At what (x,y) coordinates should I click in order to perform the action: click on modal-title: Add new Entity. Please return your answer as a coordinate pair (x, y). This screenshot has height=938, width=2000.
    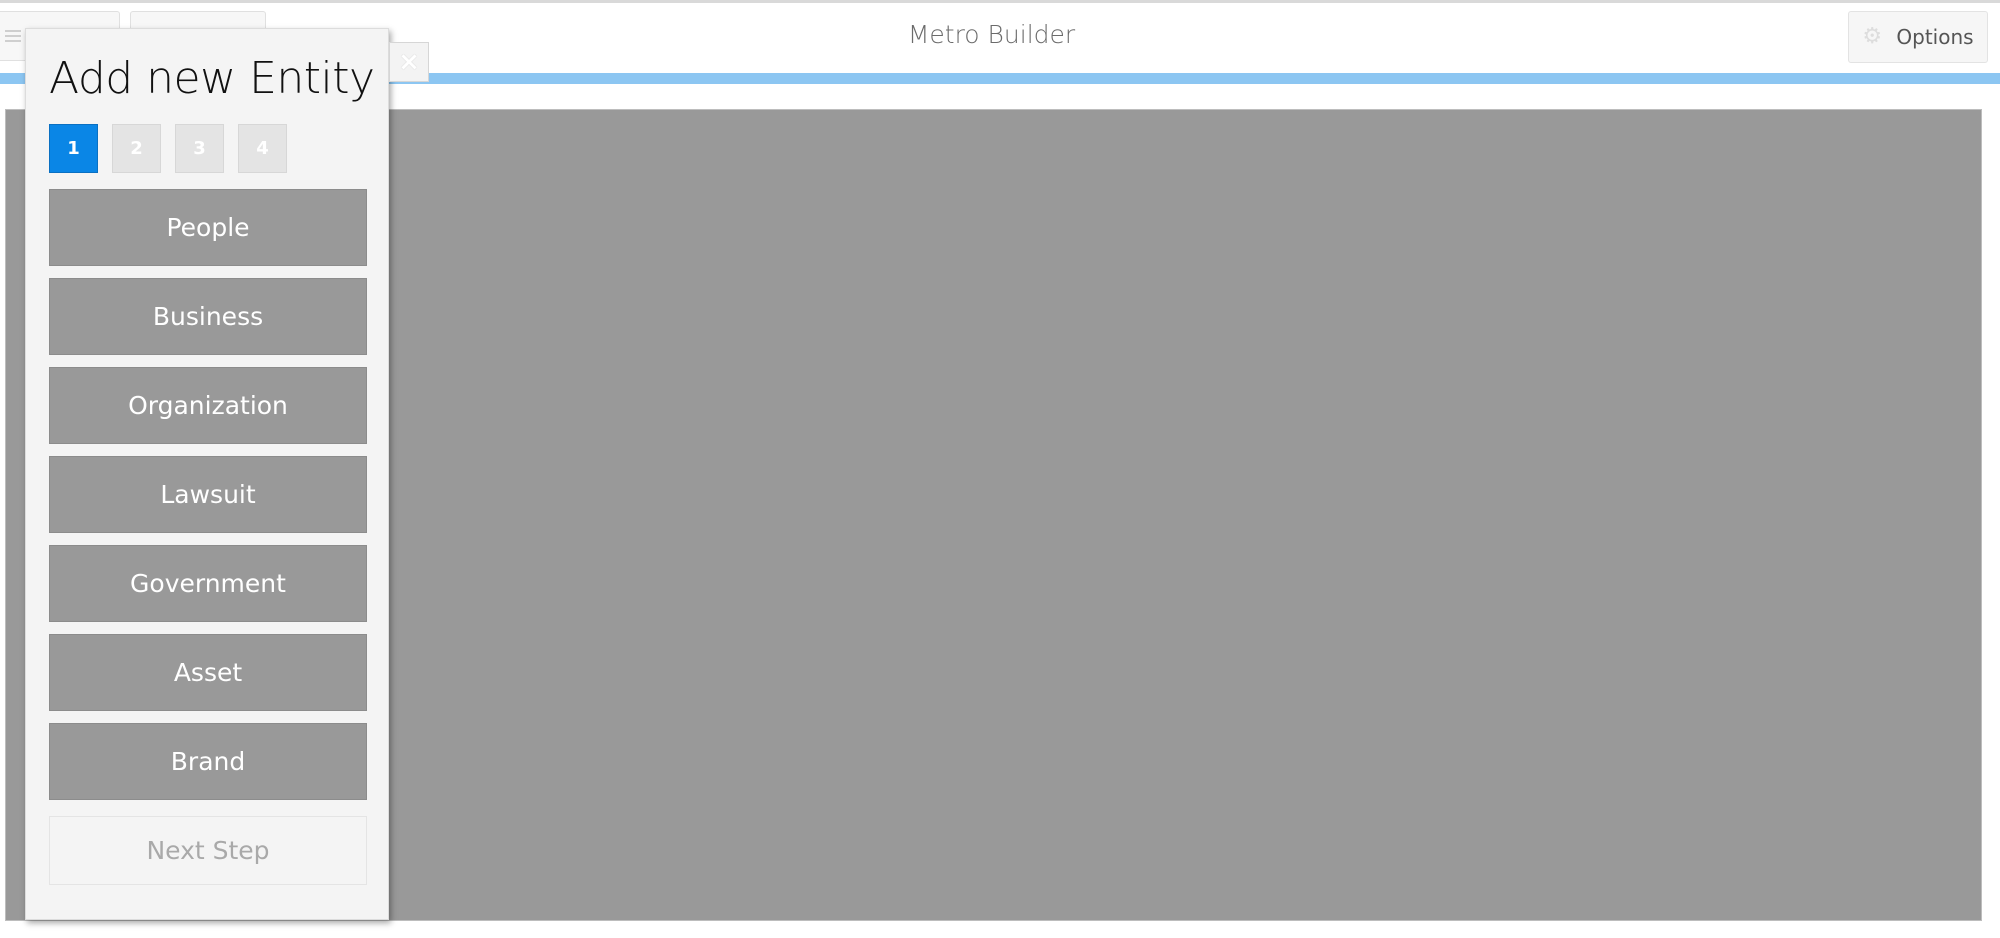
    Looking at the image, I should click on (212, 78).